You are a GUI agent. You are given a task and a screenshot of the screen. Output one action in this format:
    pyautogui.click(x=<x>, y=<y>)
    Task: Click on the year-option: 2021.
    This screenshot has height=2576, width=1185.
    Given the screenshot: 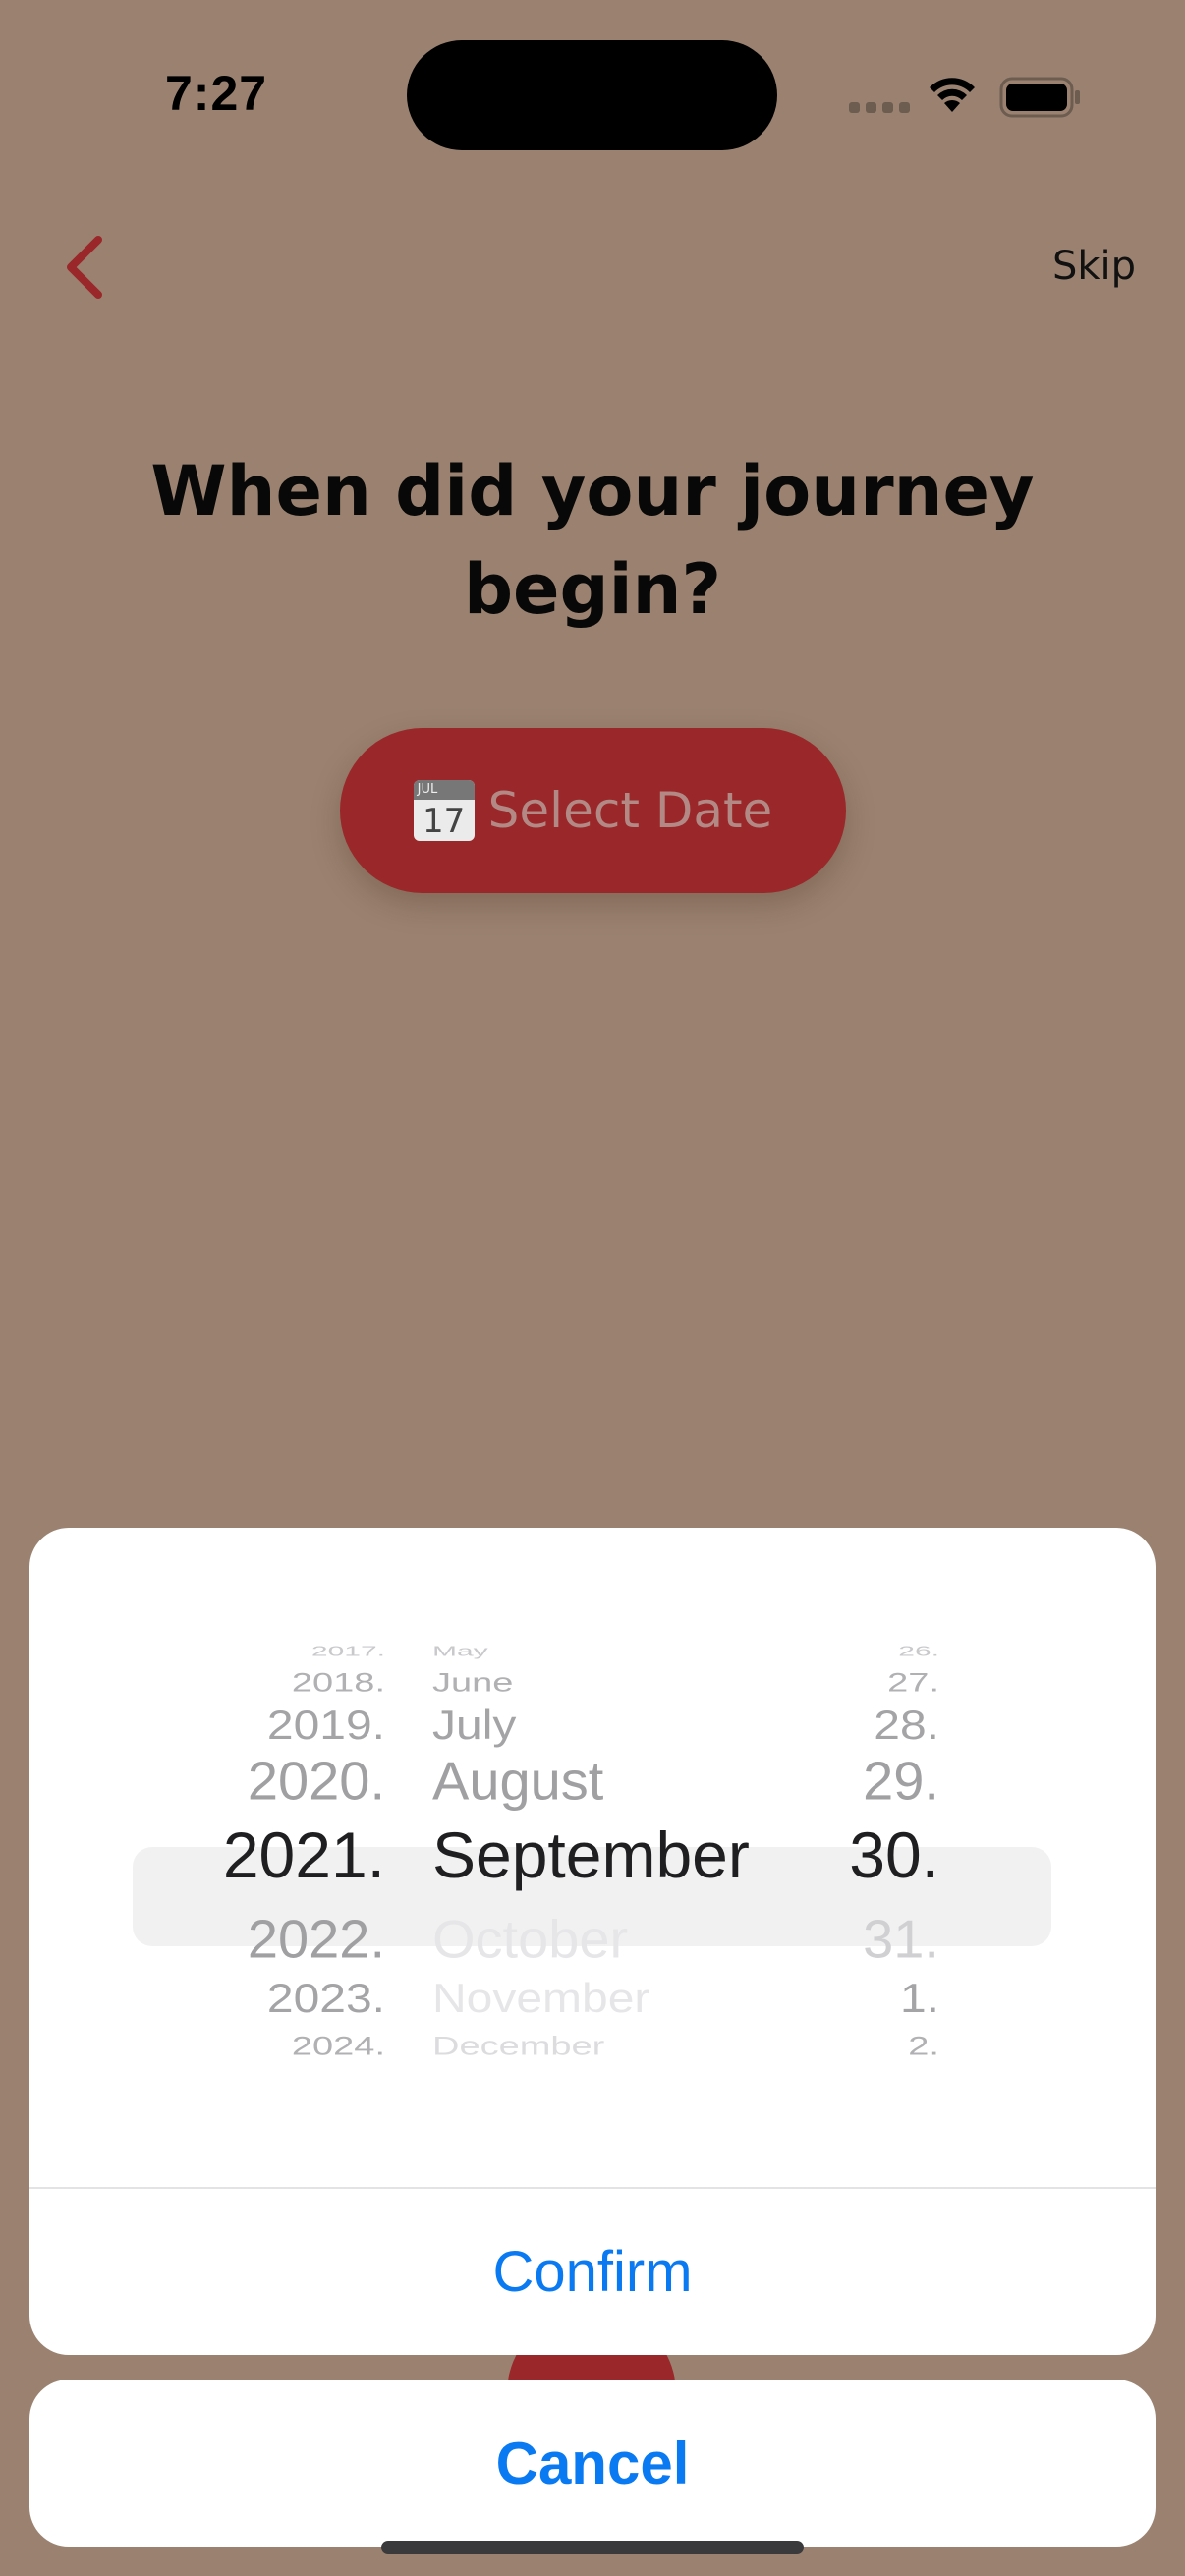 What is the action you would take?
    pyautogui.click(x=304, y=1854)
    